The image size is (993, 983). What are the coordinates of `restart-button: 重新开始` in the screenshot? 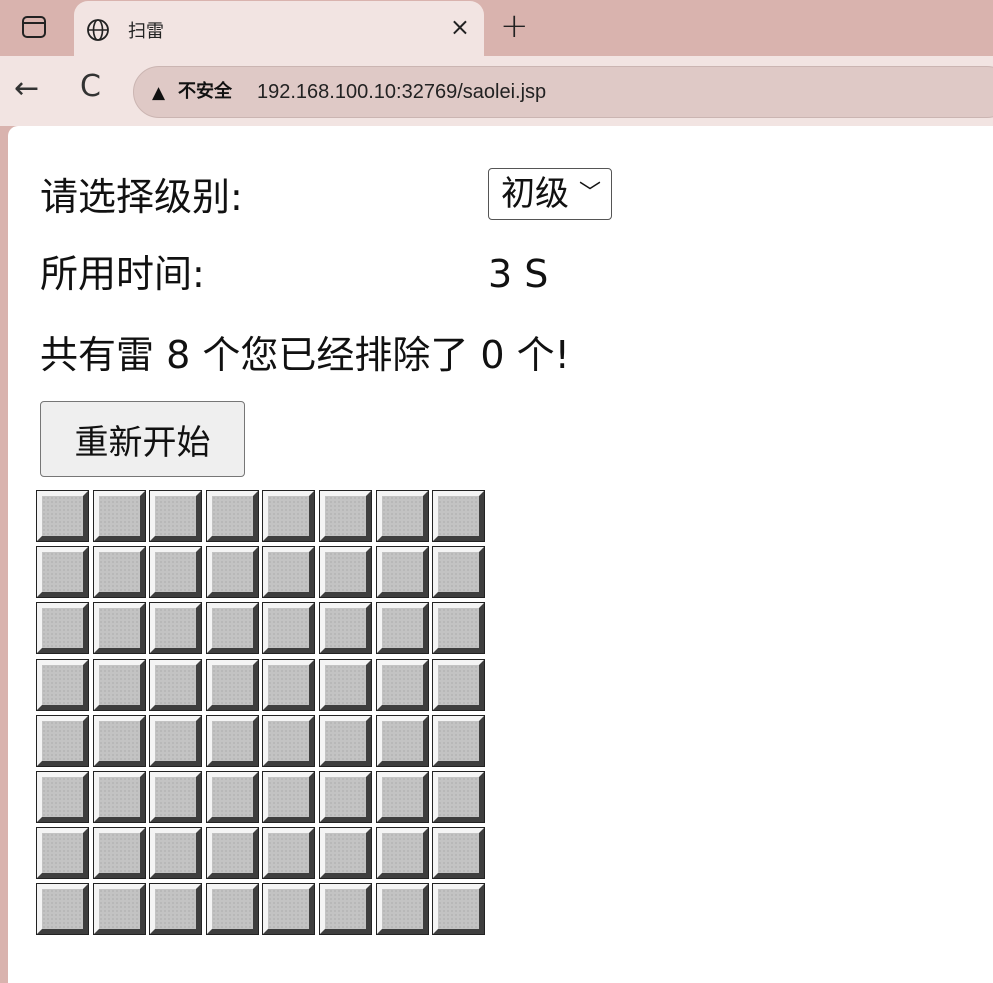 It's located at (142, 439).